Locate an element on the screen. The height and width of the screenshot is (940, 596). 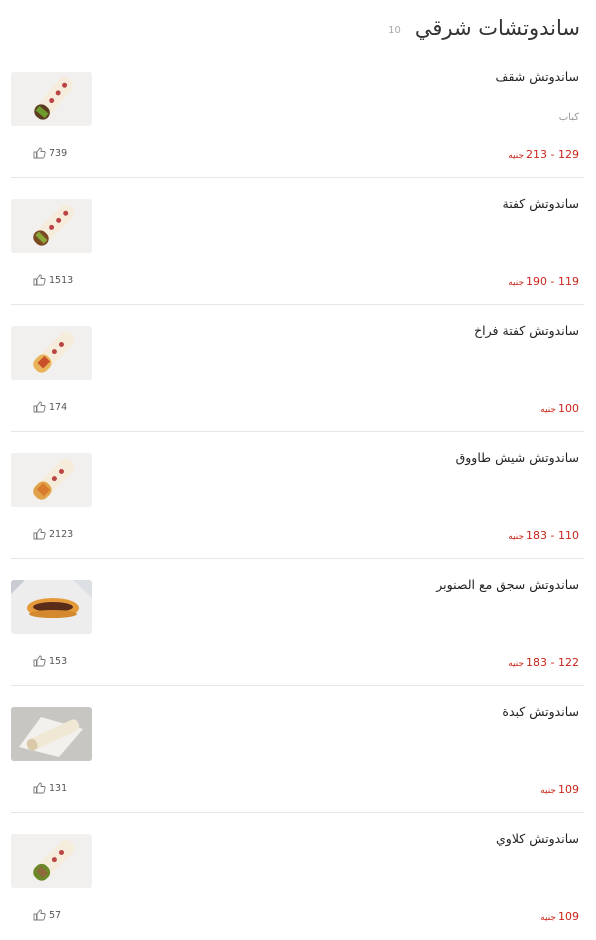
item-price: 119 - 190جنيه is located at coordinates (543, 281).